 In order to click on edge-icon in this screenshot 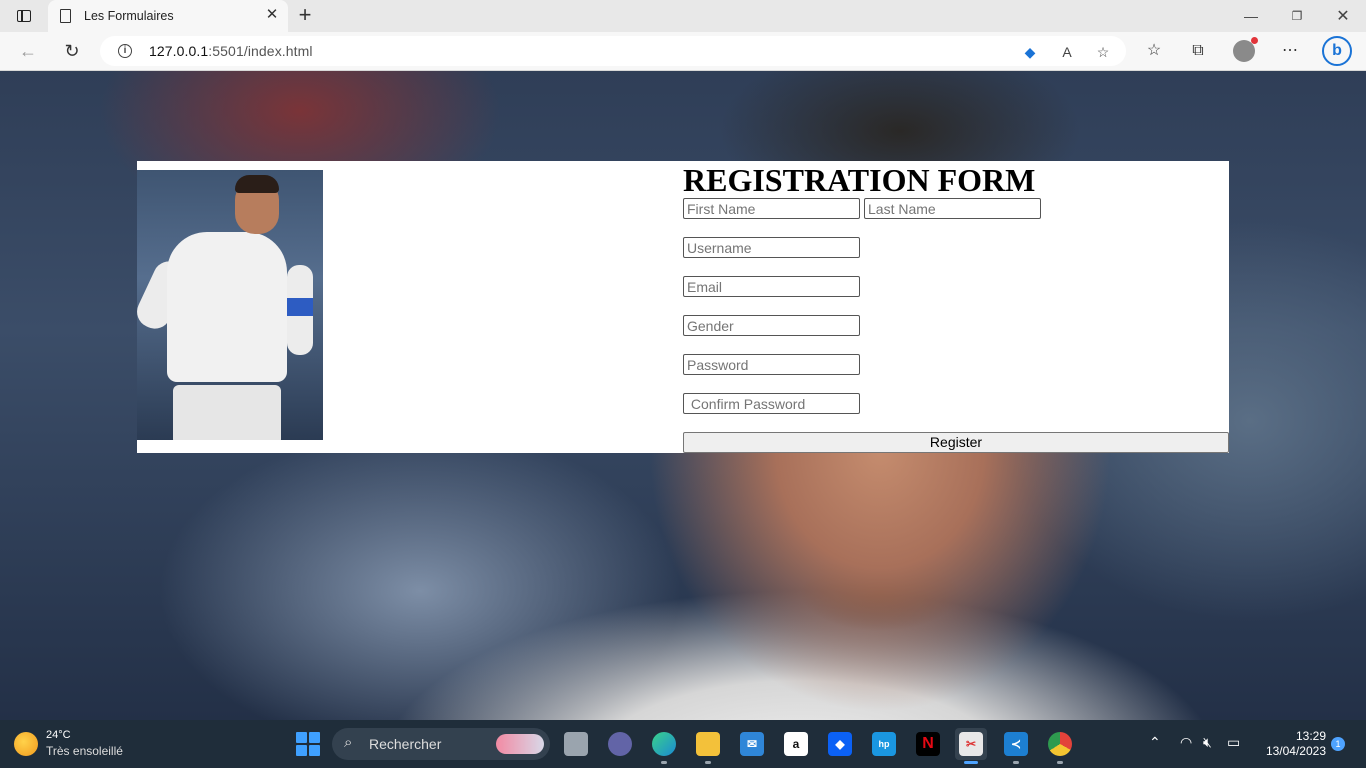, I will do `click(664, 744)`.